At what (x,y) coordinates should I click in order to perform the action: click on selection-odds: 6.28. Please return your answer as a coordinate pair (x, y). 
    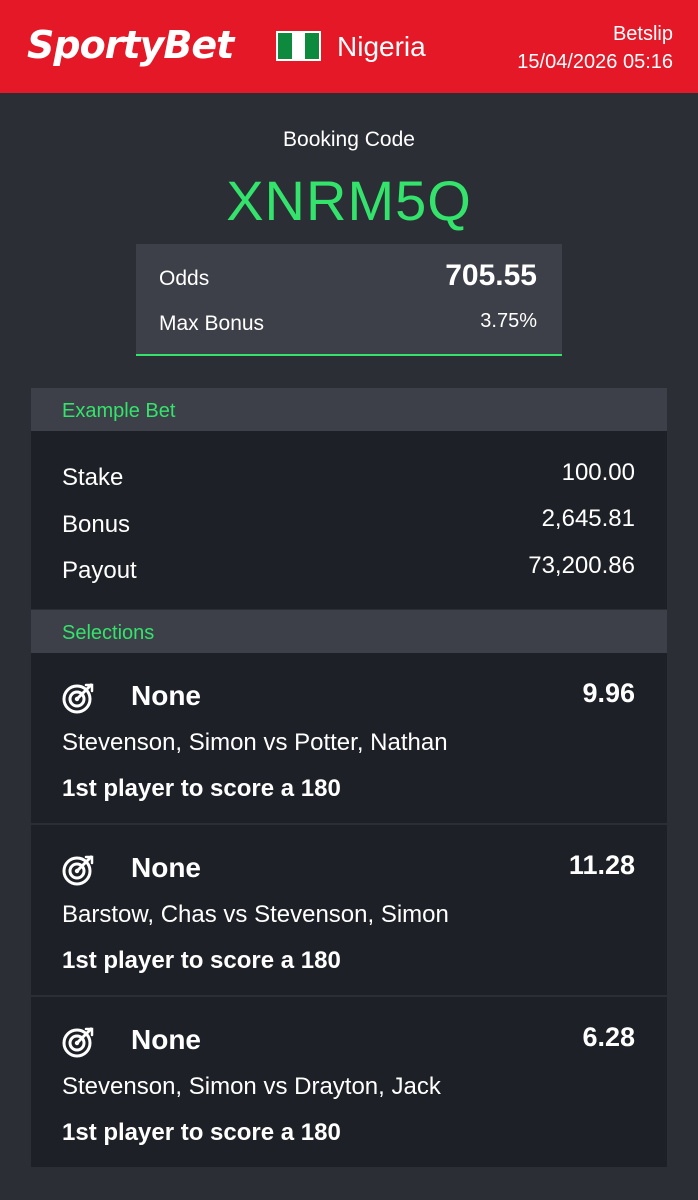
    Looking at the image, I should click on (608, 1037).